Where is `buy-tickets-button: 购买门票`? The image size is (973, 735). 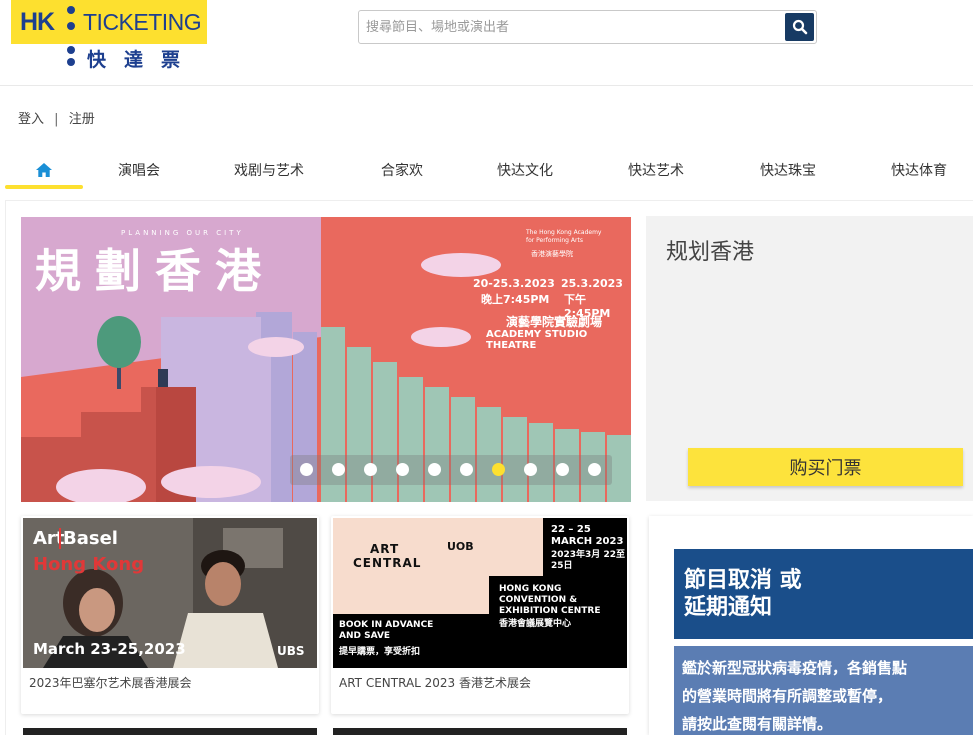 buy-tickets-button: 购买门票 is located at coordinates (825, 467).